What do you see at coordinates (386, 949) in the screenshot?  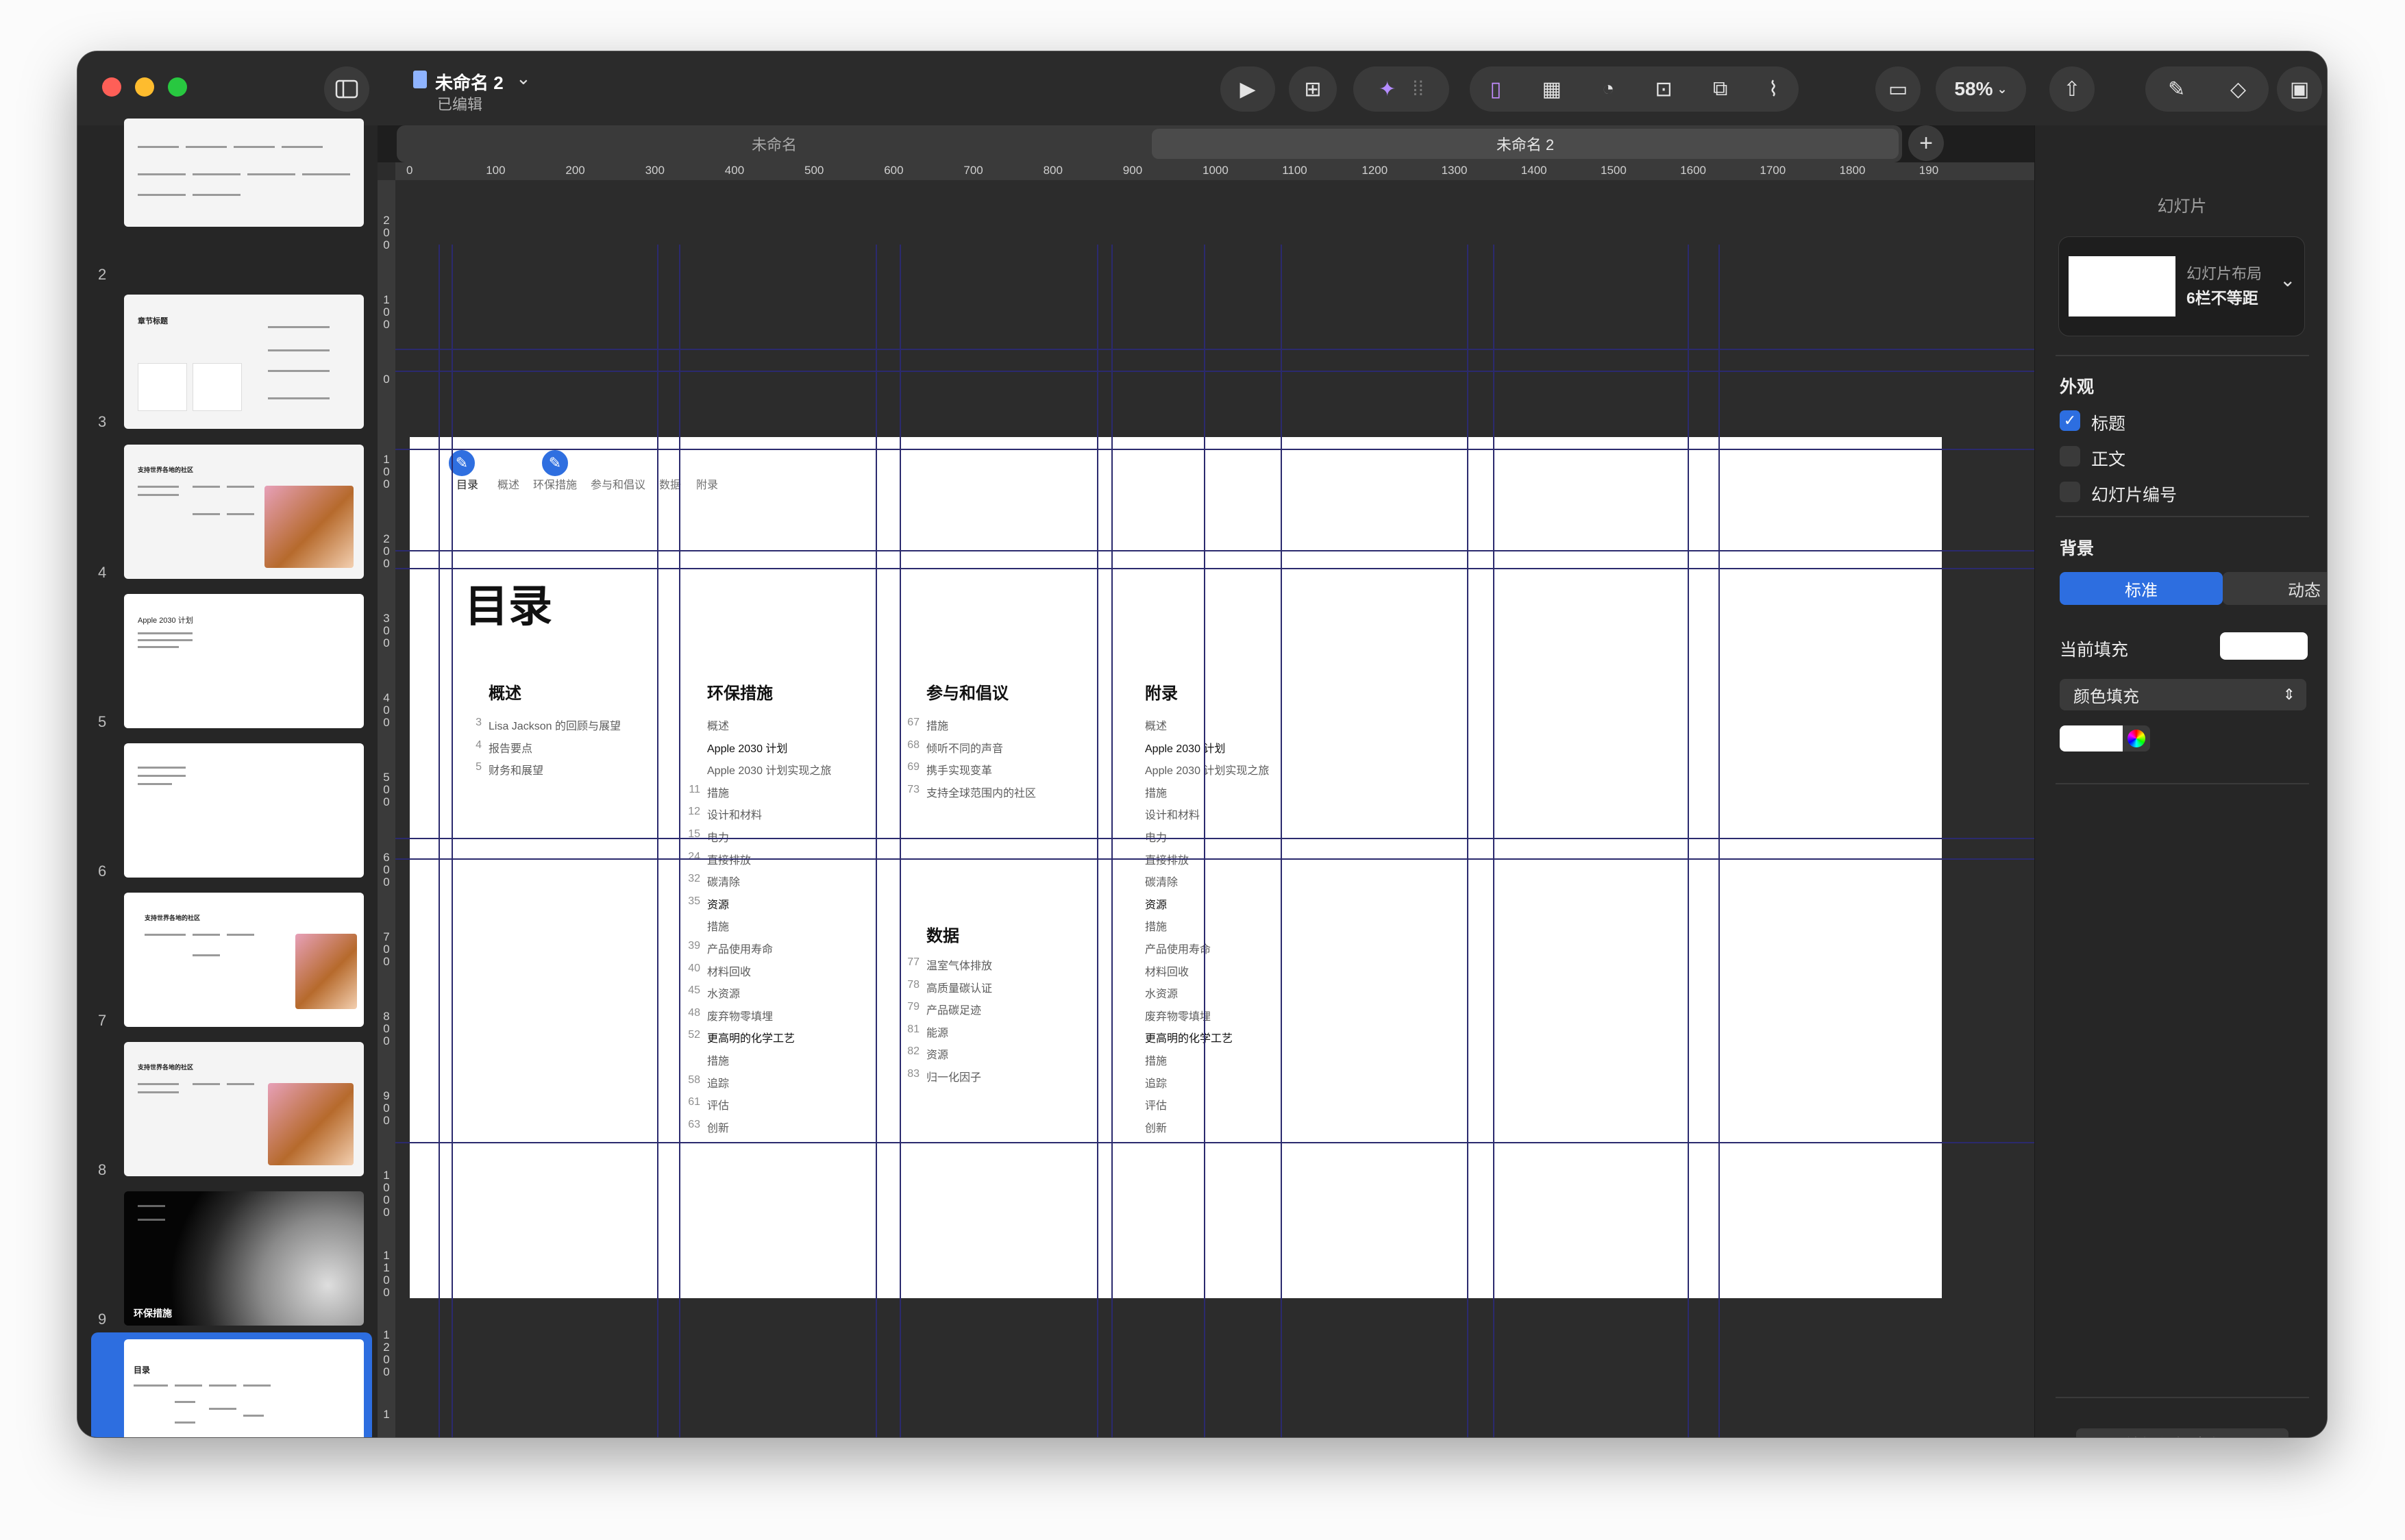 I see `ruler-tick-label: 7 0 0` at bounding box center [386, 949].